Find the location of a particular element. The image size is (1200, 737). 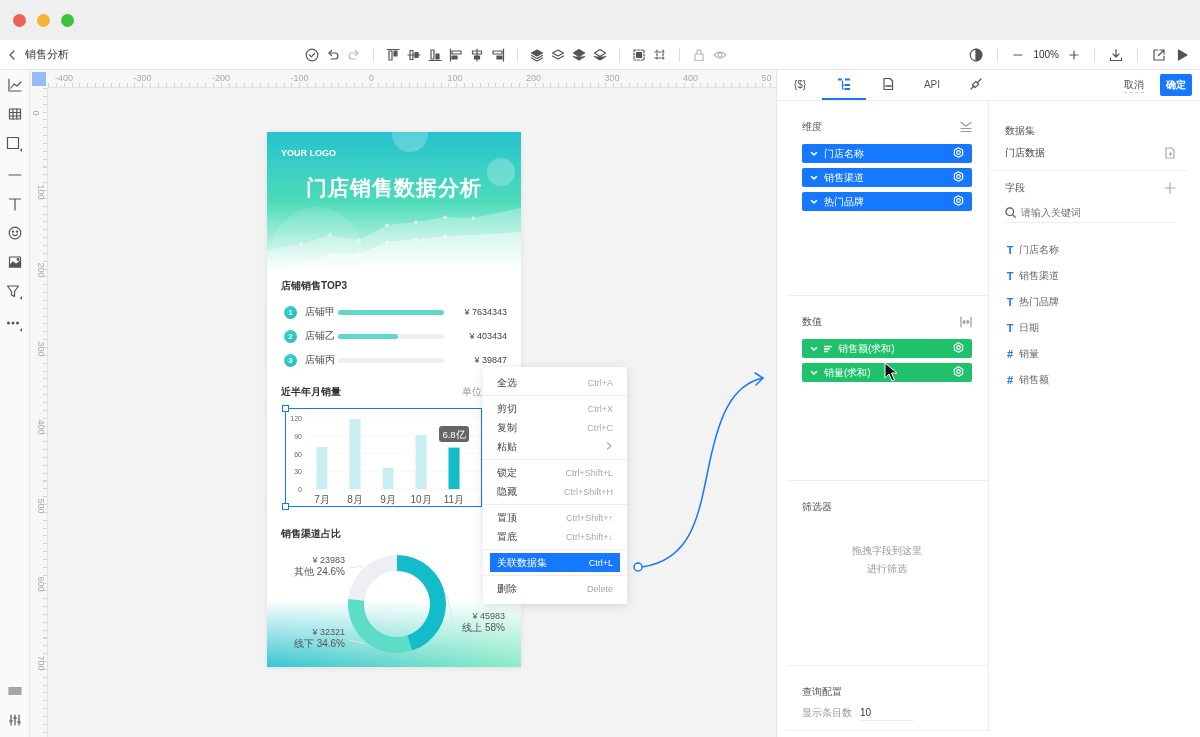

rank-badge: 3 is located at coordinates (290, 360).